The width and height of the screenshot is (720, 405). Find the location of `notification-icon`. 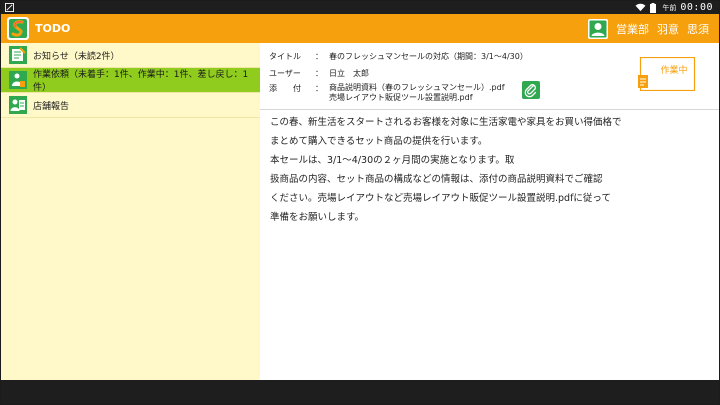

notification-icon is located at coordinates (9, 7).